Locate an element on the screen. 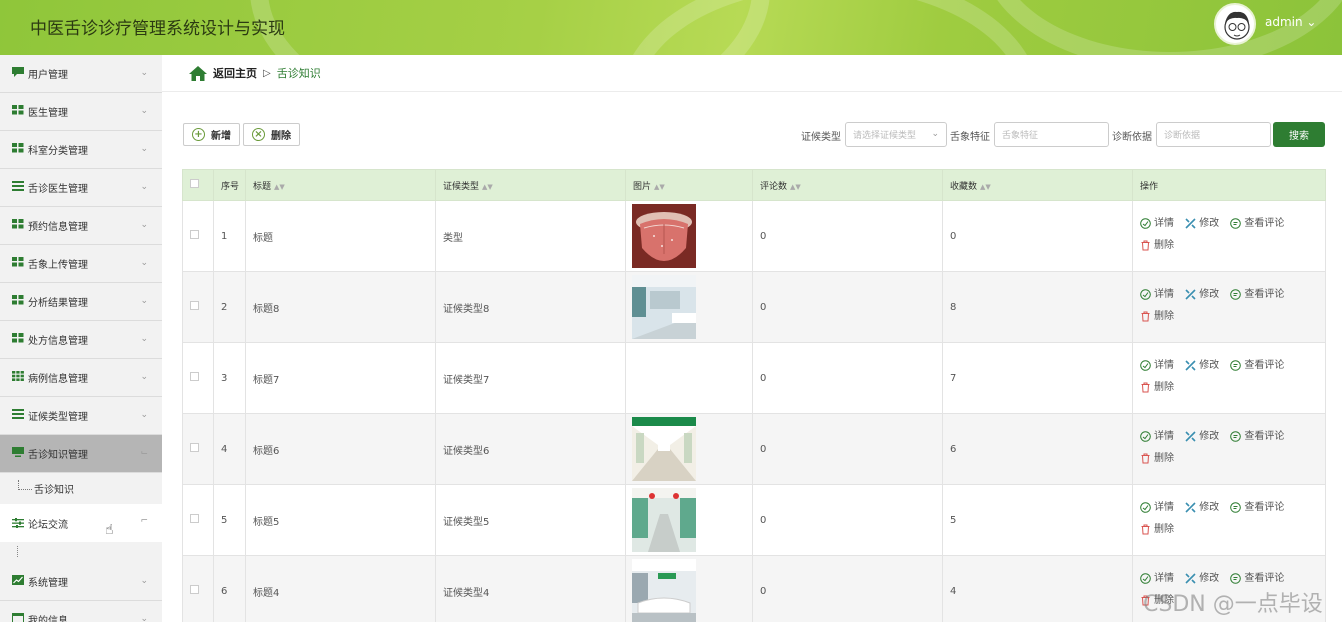 This screenshot has height=622, width=1342. basis-input: 诊断依据 is located at coordinates (1213, 134).